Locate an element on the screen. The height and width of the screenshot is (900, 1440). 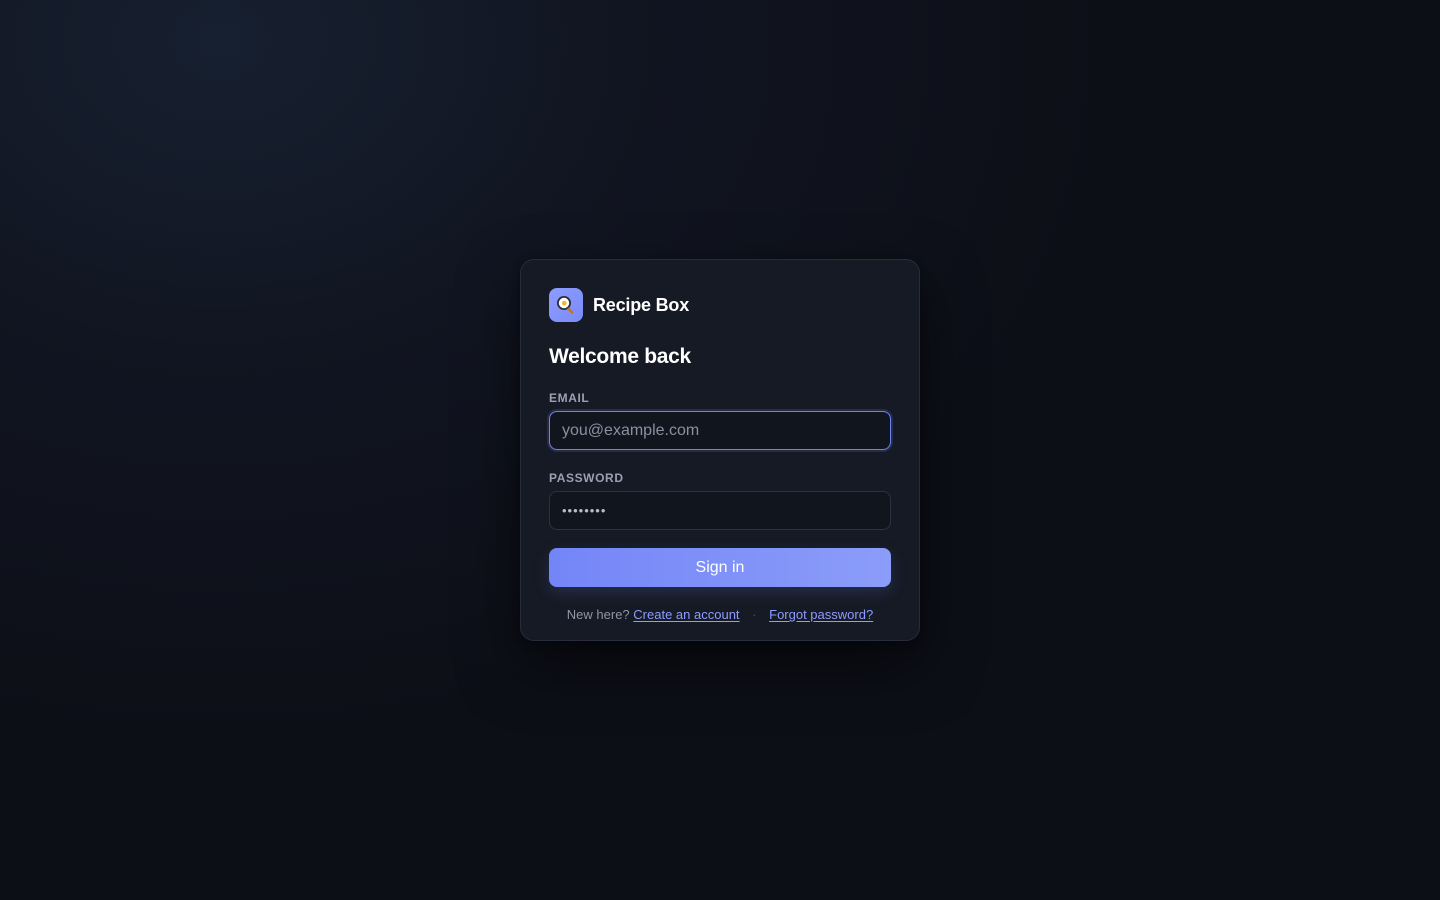
email-field is located at coordinates (720, 430).